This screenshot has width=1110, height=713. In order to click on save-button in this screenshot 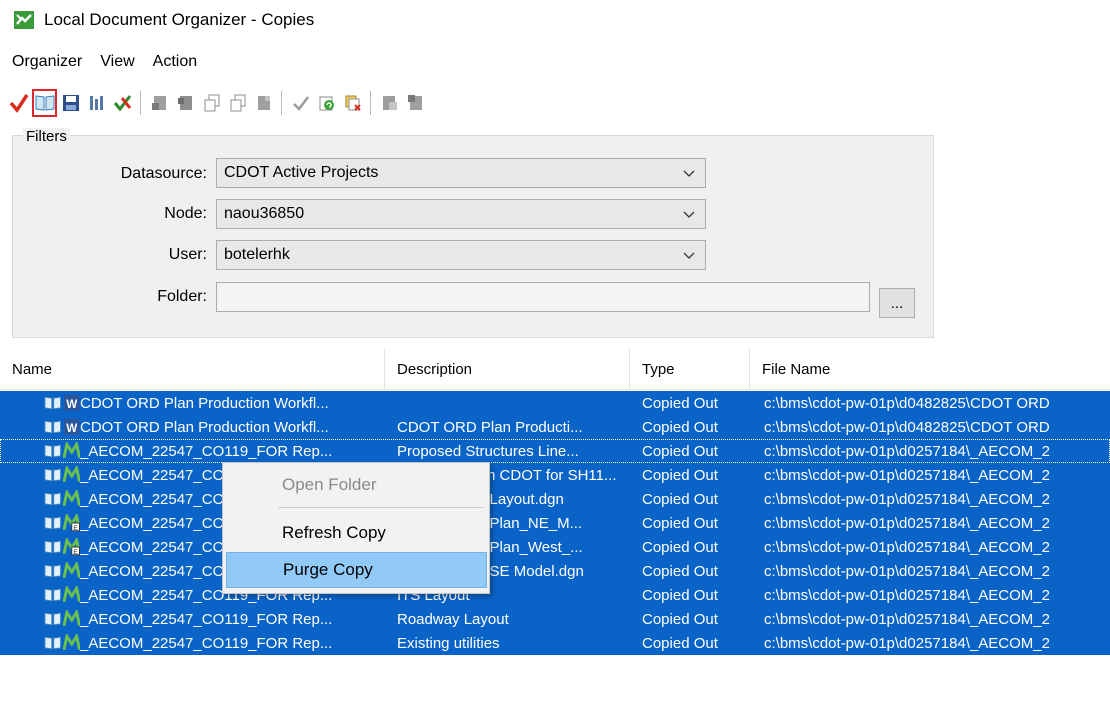, I will do `click(70, 103)`.